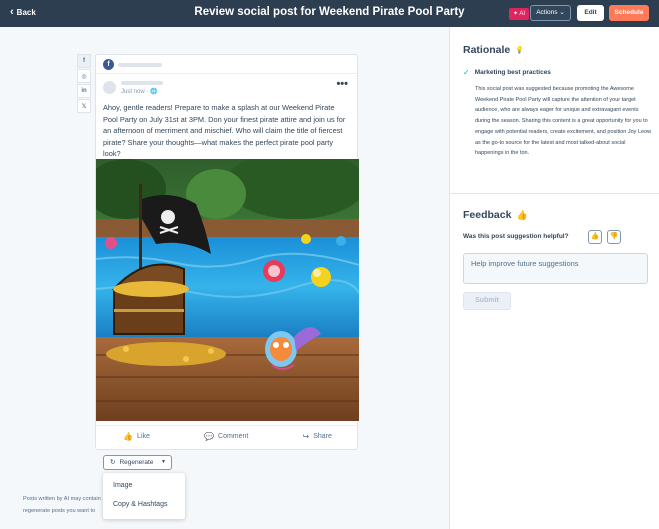 This screenshot has height=529, width=659. Describe the element at coordinates (142, 83) in the screenshot. I see `author-name-placeholder` at that location.